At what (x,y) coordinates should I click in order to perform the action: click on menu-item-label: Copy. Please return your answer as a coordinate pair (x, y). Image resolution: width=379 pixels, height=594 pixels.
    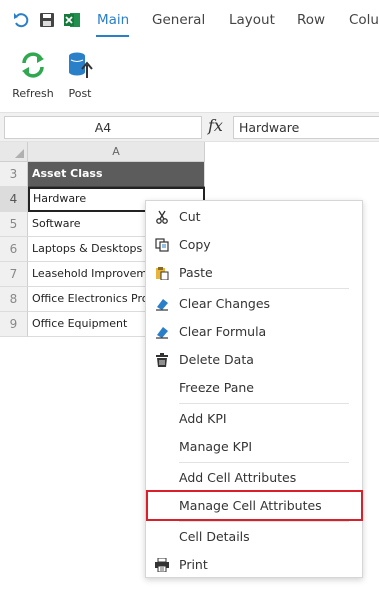
    Looking at the image, I should click on (195, 244).